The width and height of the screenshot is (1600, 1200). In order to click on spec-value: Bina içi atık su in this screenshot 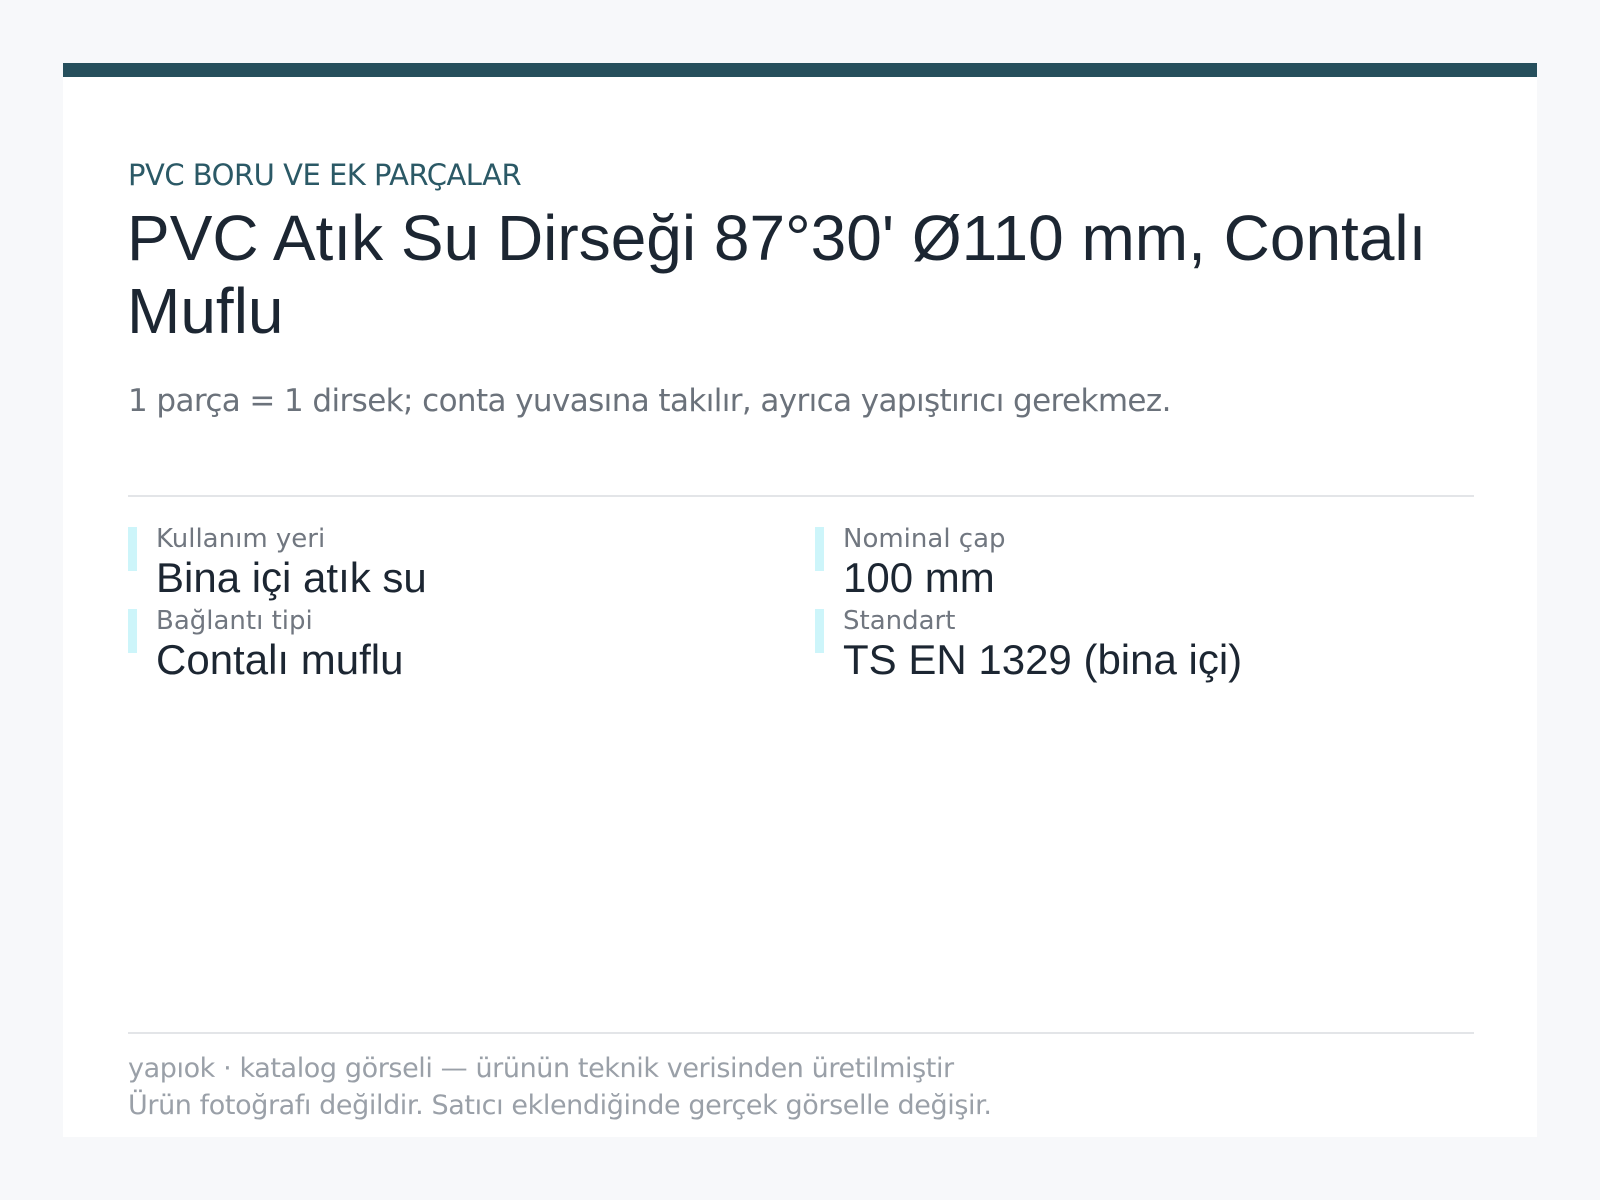, I will do `click(291, 577)`.